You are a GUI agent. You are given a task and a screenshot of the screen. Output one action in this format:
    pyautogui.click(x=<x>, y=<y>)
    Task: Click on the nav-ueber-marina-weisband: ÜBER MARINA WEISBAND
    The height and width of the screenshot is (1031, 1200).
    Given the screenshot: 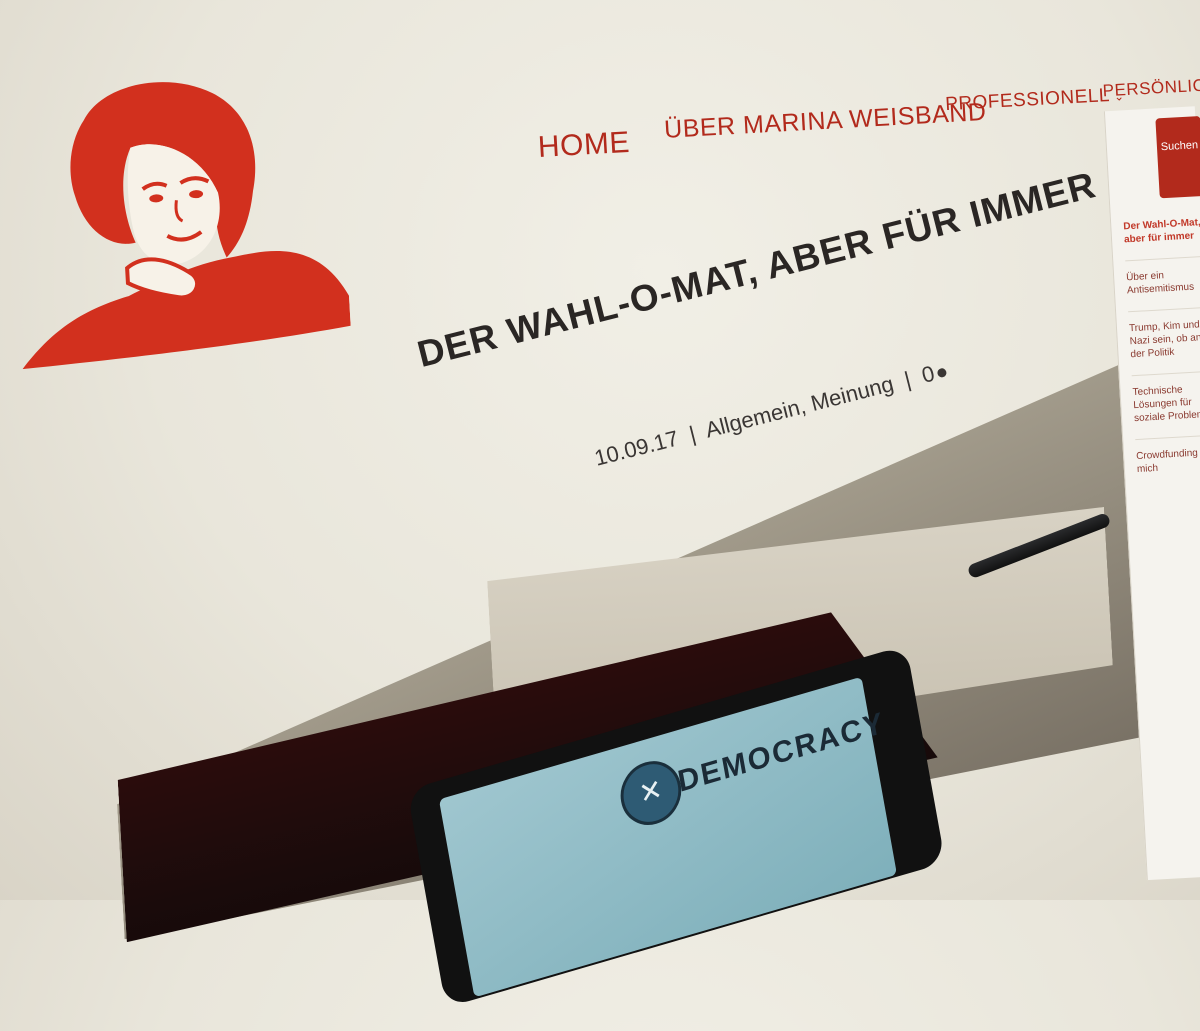 What is the action you would take?
    pyautogui.click(x=825, y=121)
    